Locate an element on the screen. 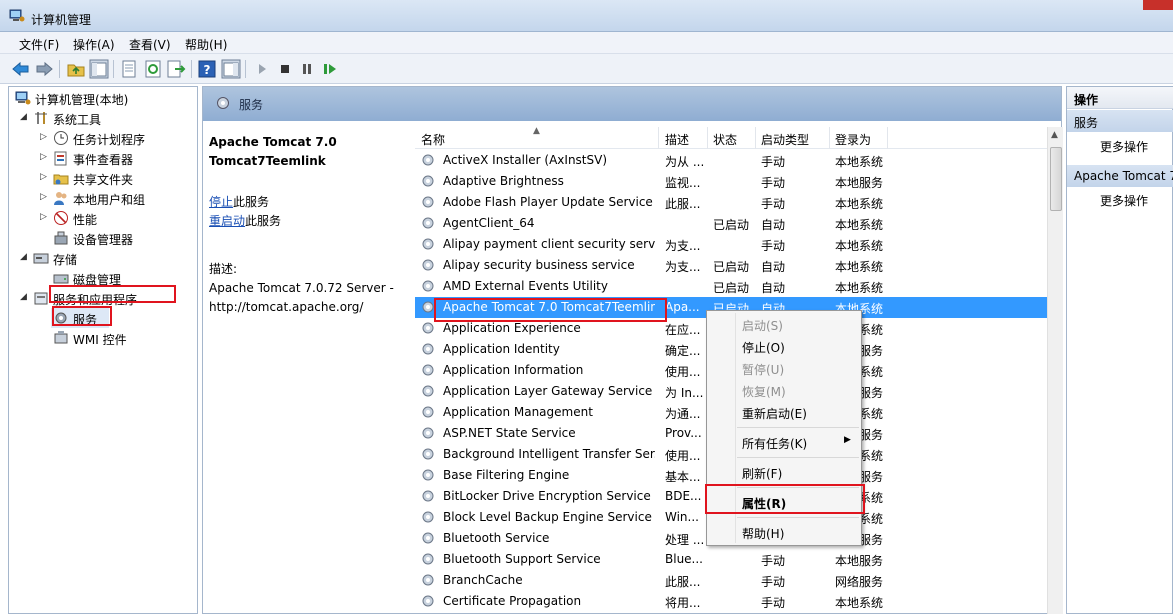 The width and height of the screenshot is (1173, 614). context-menu-help: 帮助(H) is located at coordinates (763, 533).